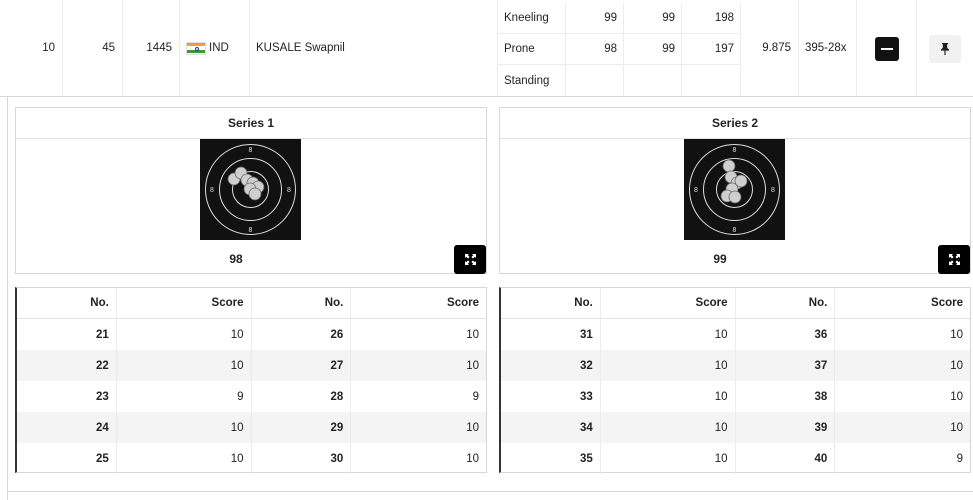  Describe the element at coordinates (735, 123) in the screenshot. I see `series-title: Series 2` at that location.